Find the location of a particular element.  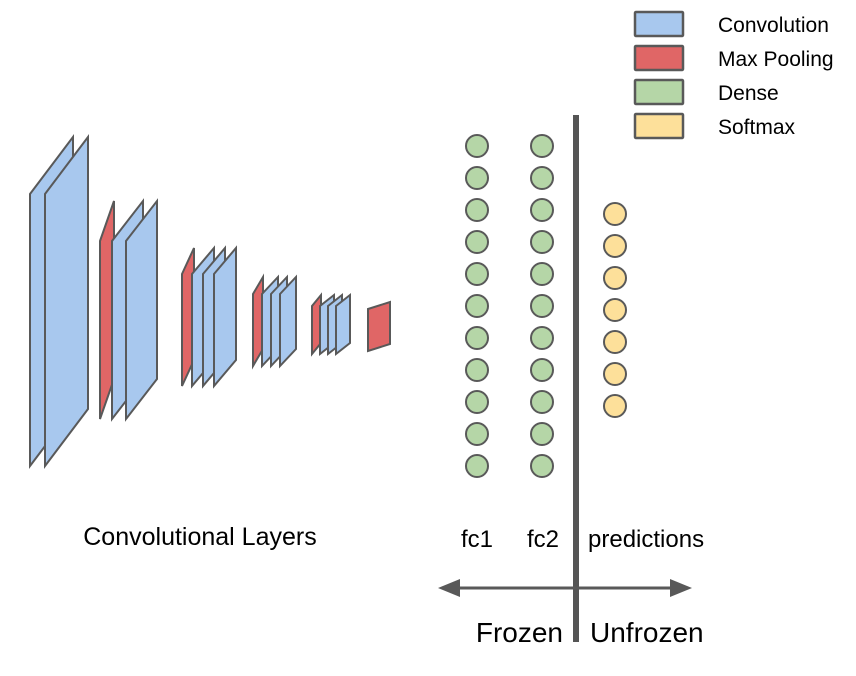

legend-swatch-max-pooling is located at coordinates (659, 58).